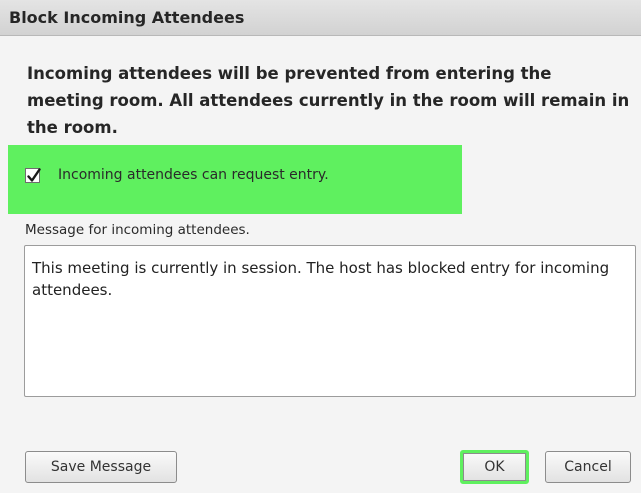  Describe the element at coordinates (494, 467) in the screenshot. I see `ok-button: OK` at that location.